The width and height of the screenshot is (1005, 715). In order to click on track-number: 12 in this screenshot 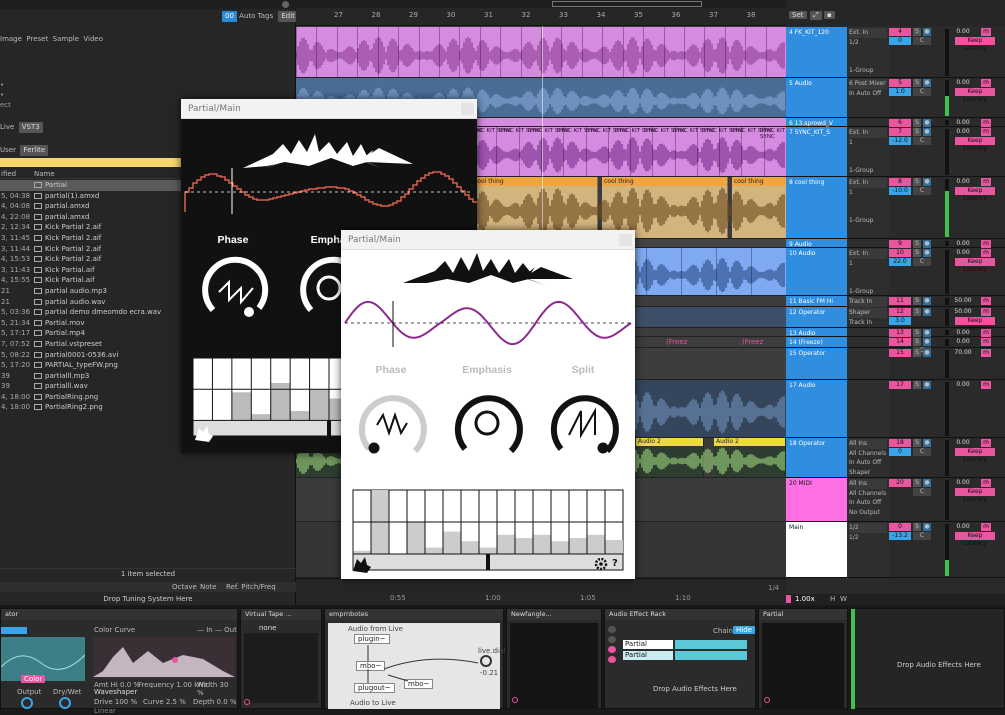, I will do `click(900, 312)`.